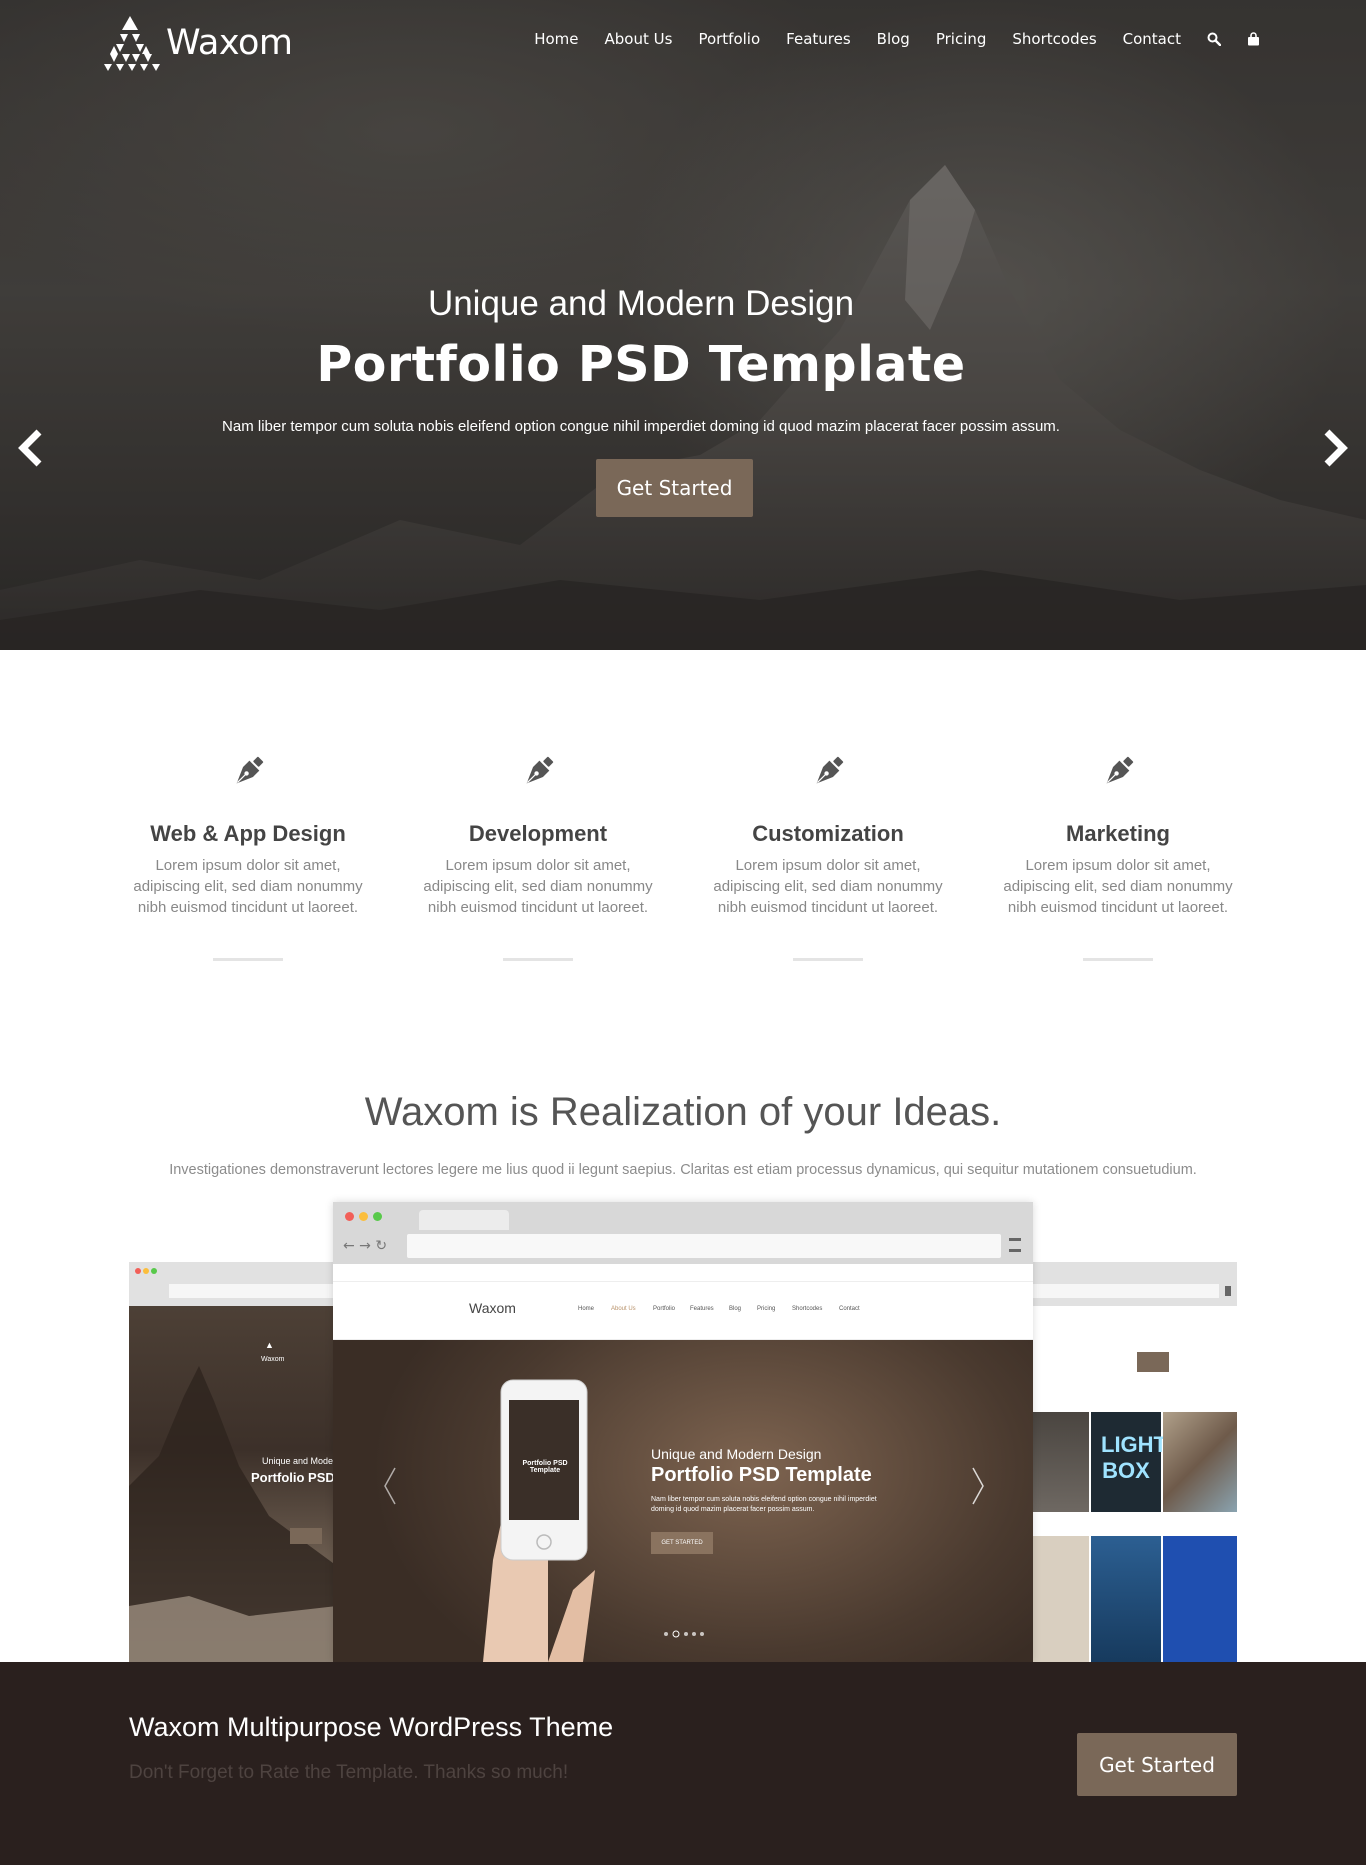 This screenshot has width=1366, height=1865. What do you see at coordinates (586, 1309) in the screenshot?
I see `mockup-nav-item: Home` at bounding box center [586, 1309].